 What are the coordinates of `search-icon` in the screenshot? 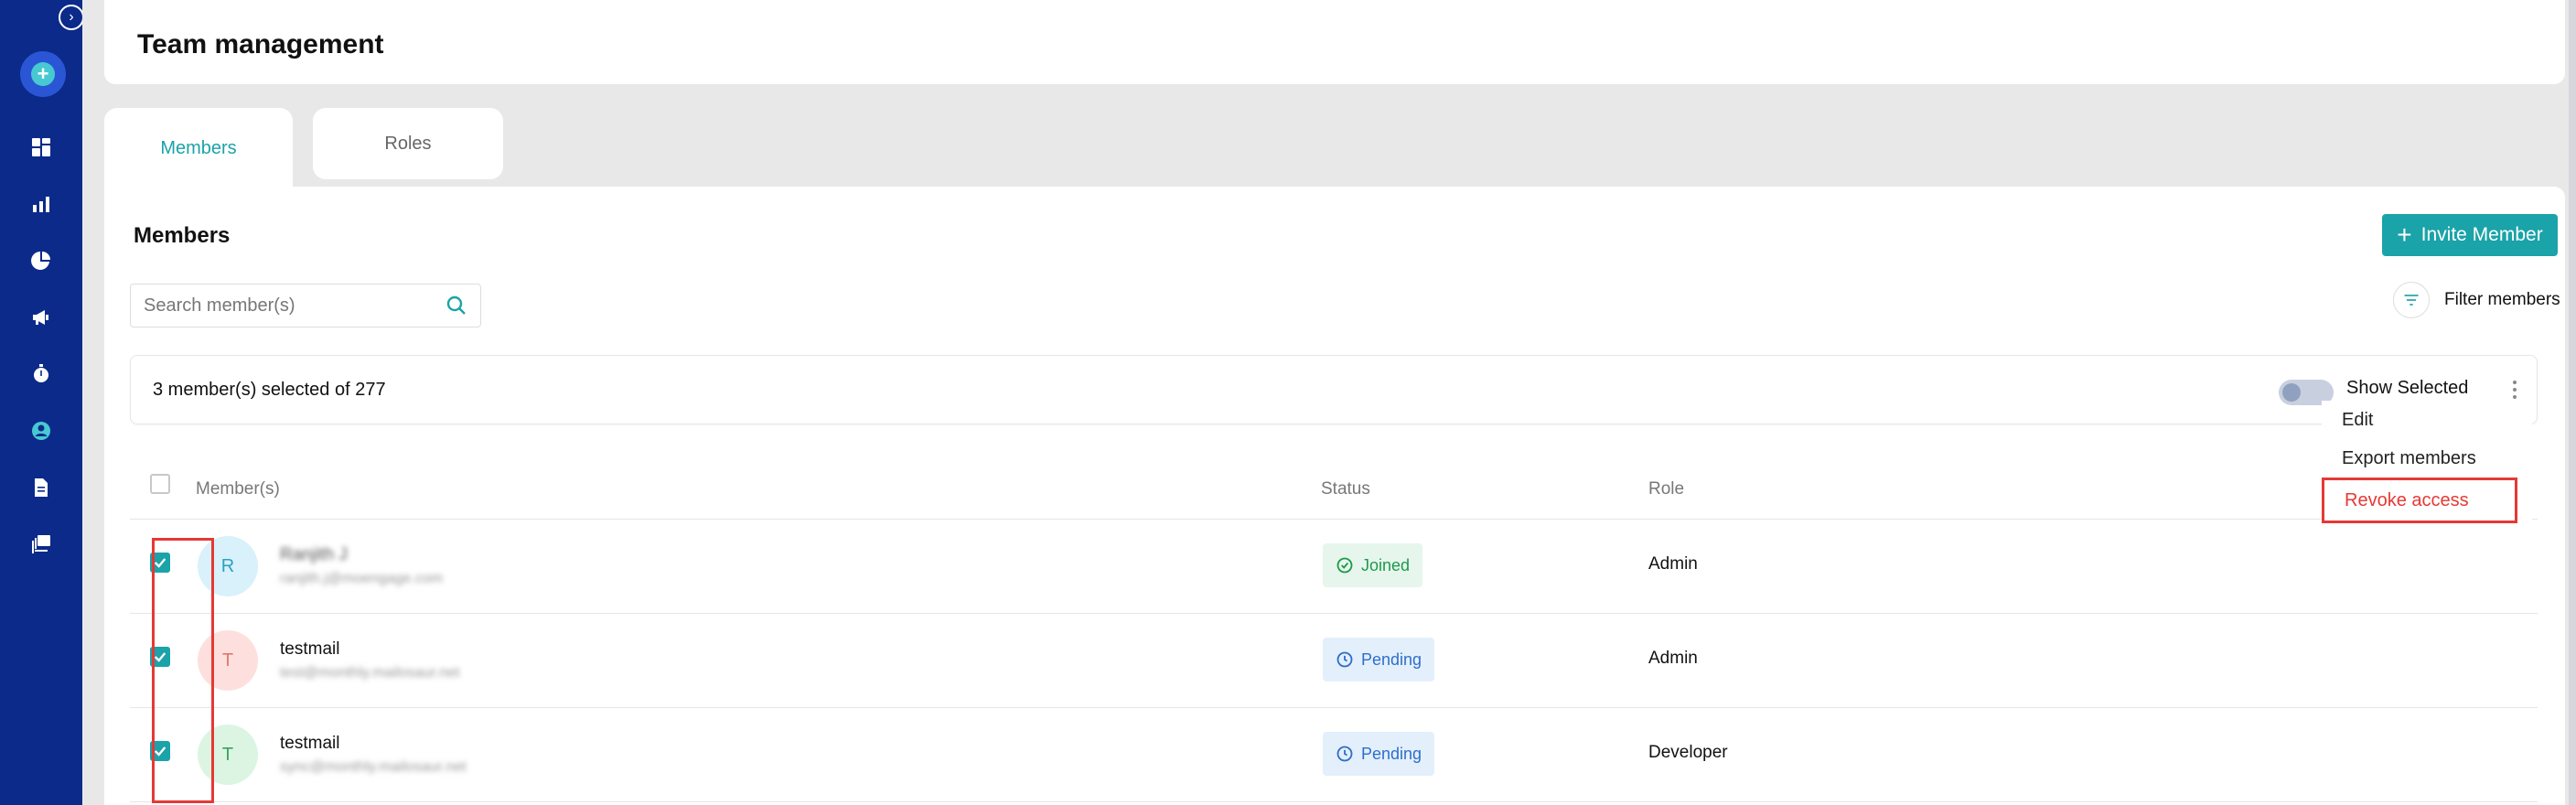 It's located at (456, 306).